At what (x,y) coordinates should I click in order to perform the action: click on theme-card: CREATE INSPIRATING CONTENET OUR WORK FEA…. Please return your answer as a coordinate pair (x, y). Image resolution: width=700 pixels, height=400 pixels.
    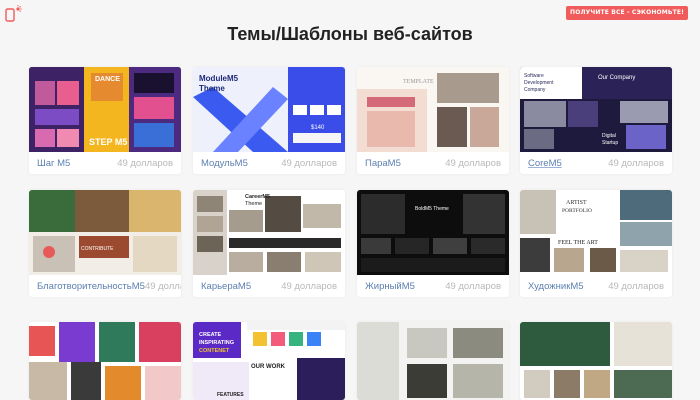
    Looking at the image, I should click on (269, 361).